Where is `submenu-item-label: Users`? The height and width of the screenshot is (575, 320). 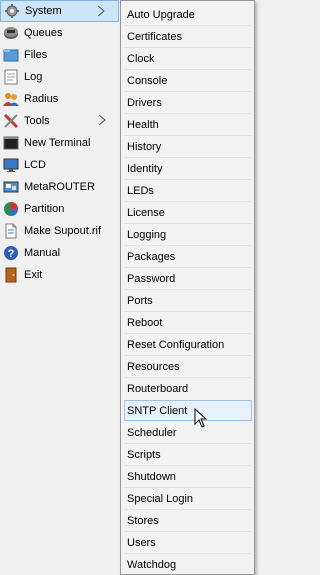 submenu-item-label: Users is located at coordinates (141, 542).